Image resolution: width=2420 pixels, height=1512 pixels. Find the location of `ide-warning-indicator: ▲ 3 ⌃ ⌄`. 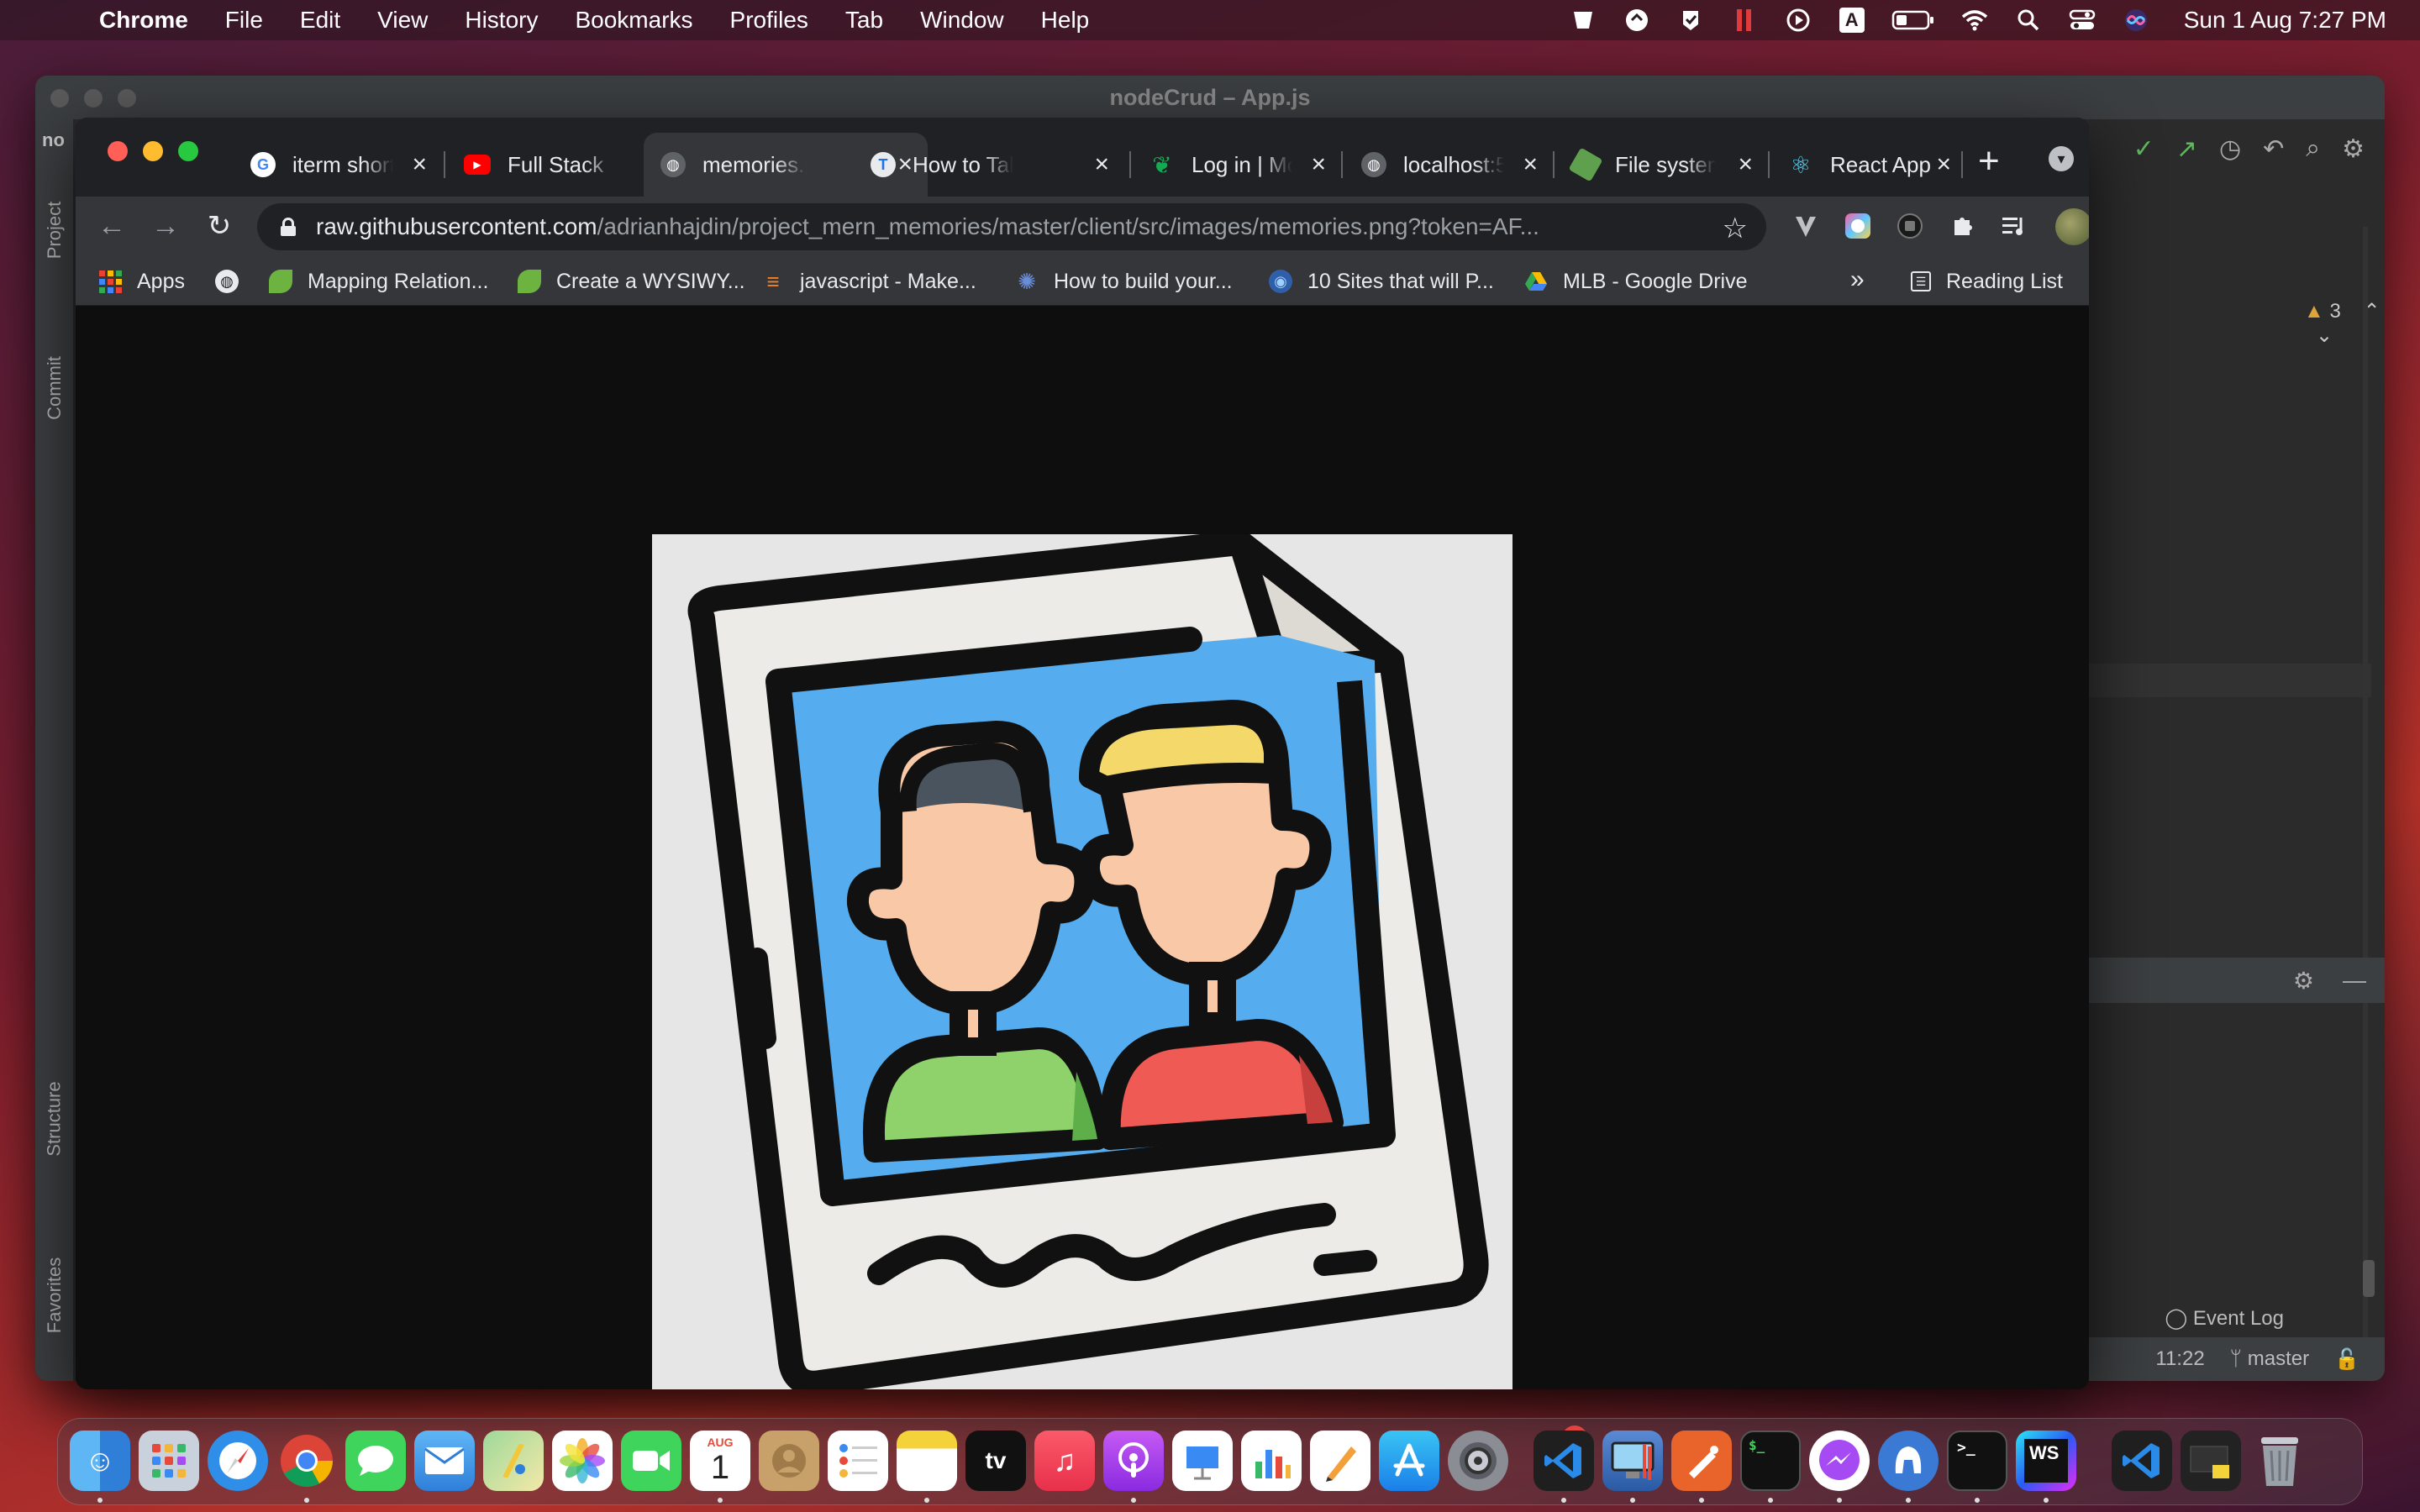

ide-warning-indicator: ▲ 3 ⌃ ⌄ is located at coordinates (2344, 323).